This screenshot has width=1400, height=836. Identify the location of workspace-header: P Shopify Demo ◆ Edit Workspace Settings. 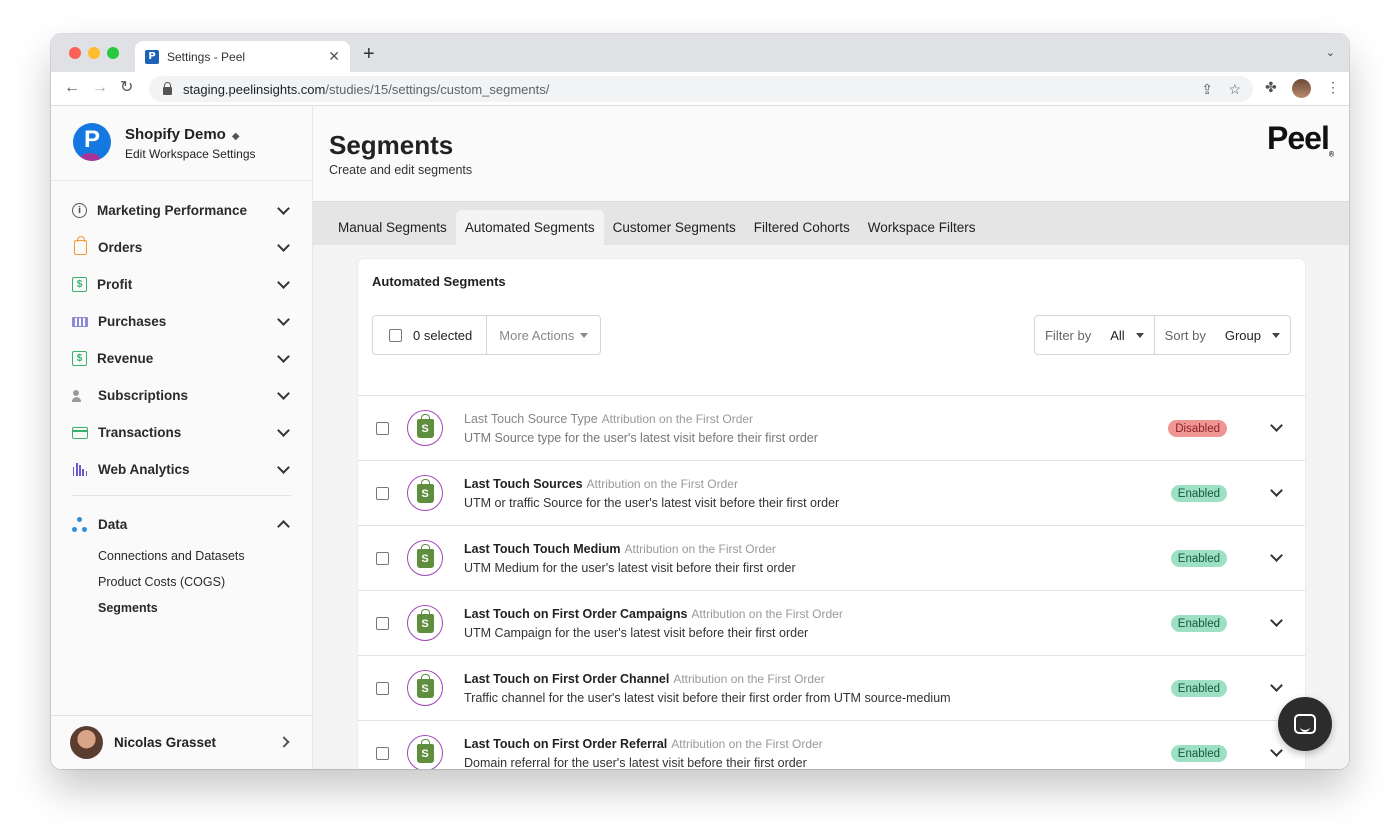
(181, 143).